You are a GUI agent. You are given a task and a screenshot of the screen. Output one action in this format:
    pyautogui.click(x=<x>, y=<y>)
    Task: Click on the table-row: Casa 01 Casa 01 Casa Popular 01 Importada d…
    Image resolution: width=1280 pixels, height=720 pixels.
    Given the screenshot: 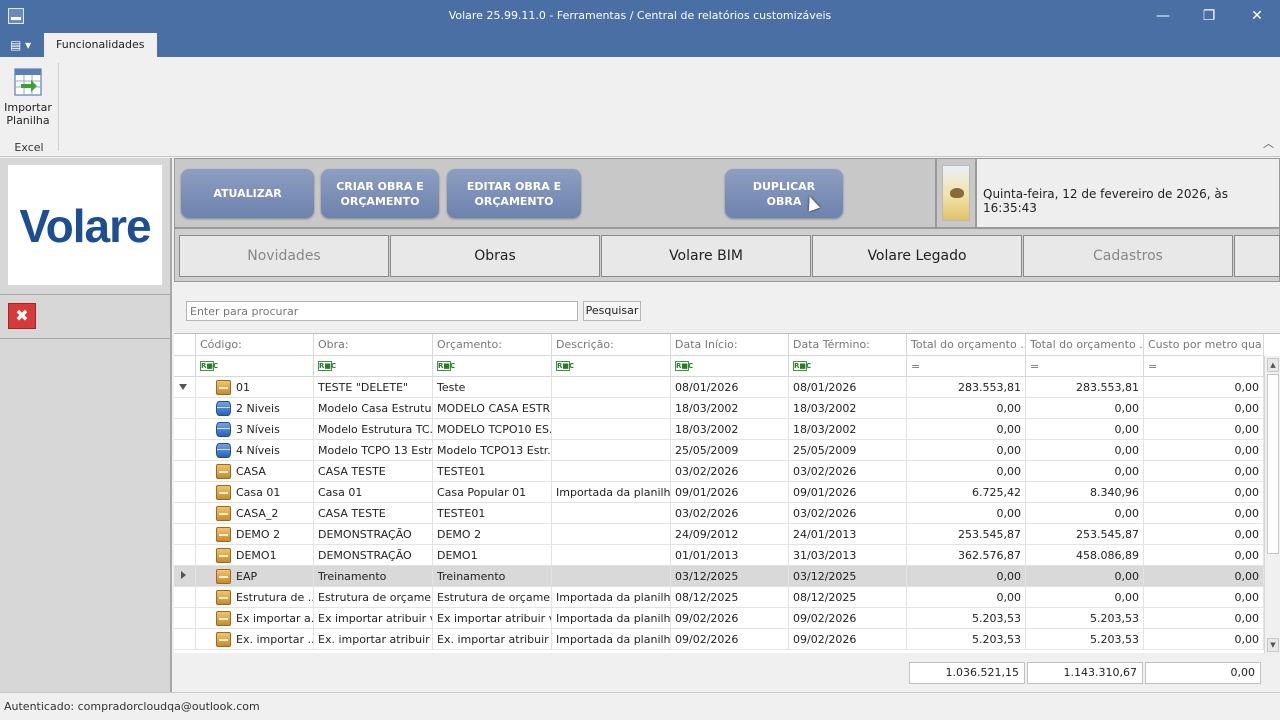 What is the action you would take?
    pyautogui.click(x=719, y=492)
    